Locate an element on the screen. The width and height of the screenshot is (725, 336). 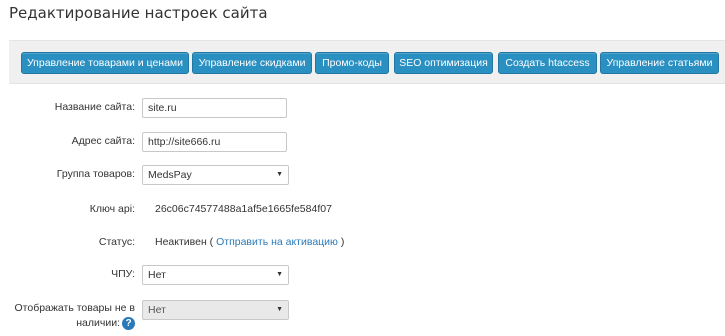
show-unavailable-label: Отображать товары не в наличии:? is located at coordinates (74, 316).